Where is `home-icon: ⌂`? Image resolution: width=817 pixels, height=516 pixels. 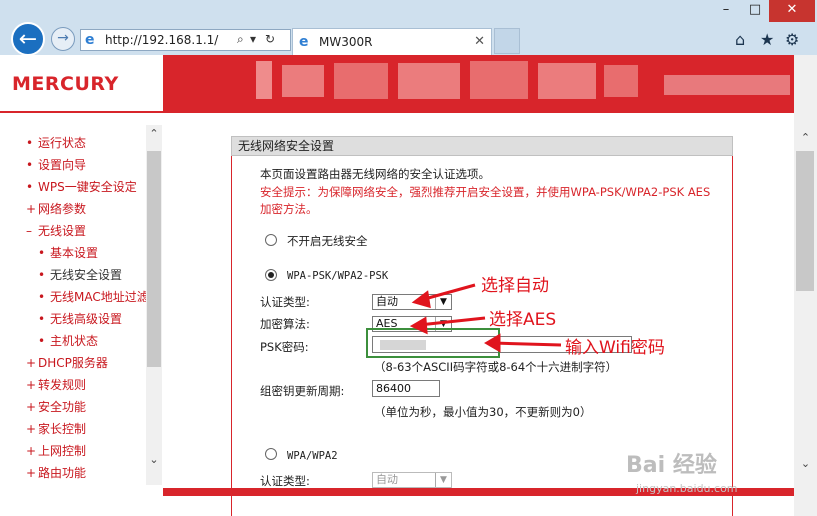 home-icon: ⌂ is located at coordinates (740, 39).